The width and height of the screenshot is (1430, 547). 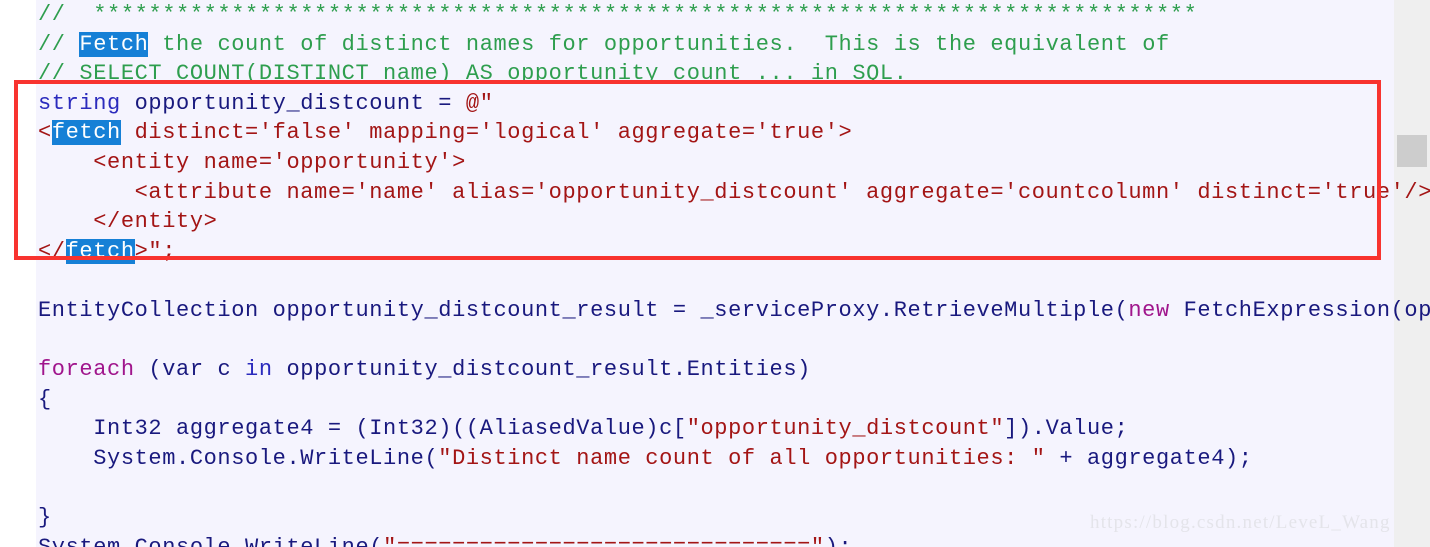 What do you see at coordinates (128, 222) in the screenshot?
I see `line-entity-close-seg-0: </entity>` at bounding box center [128, 222].